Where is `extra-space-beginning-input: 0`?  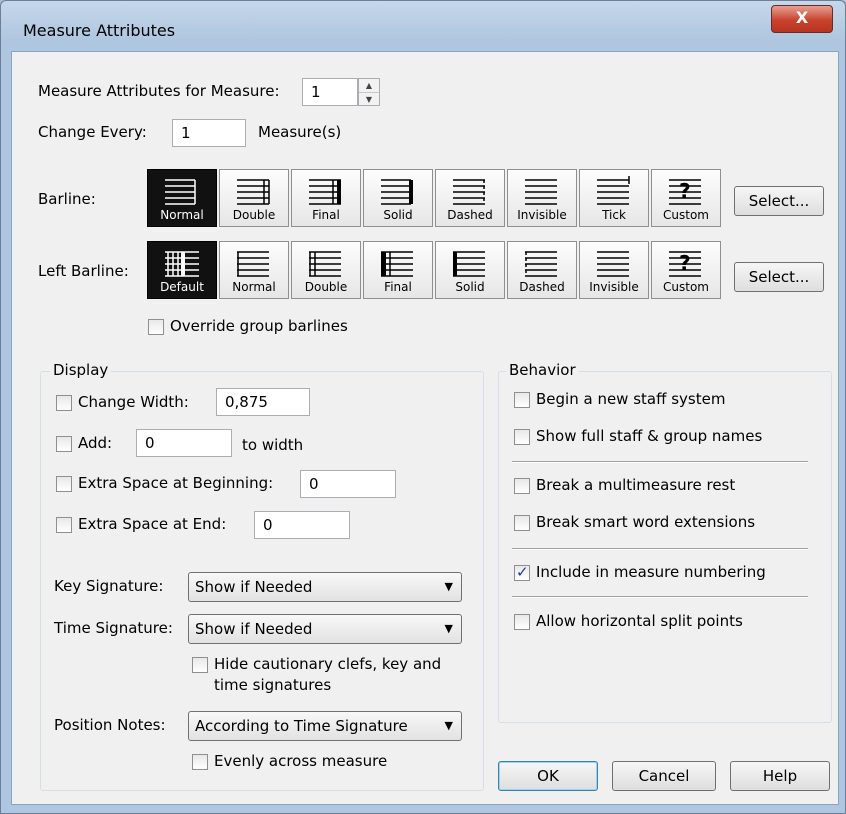 extra-space-beginning-input: 0 is located at coordinates (348, 484).